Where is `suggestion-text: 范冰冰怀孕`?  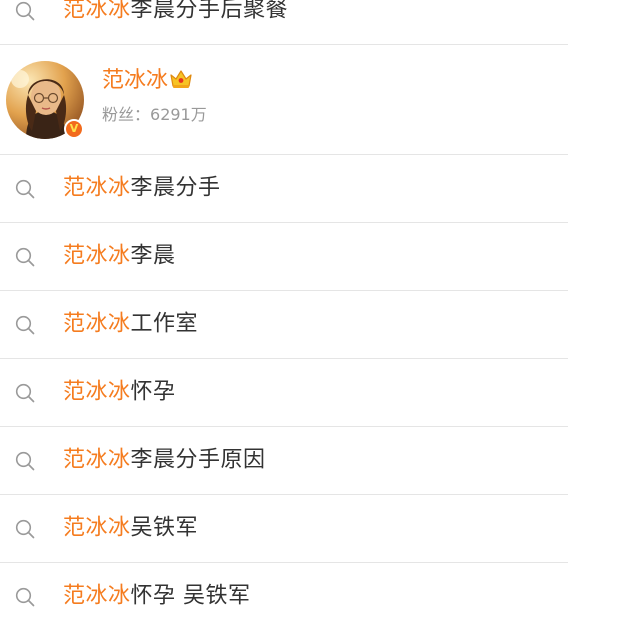 suggestion-text: 范冰冰怀孕 is located at coordinates (119, 392).